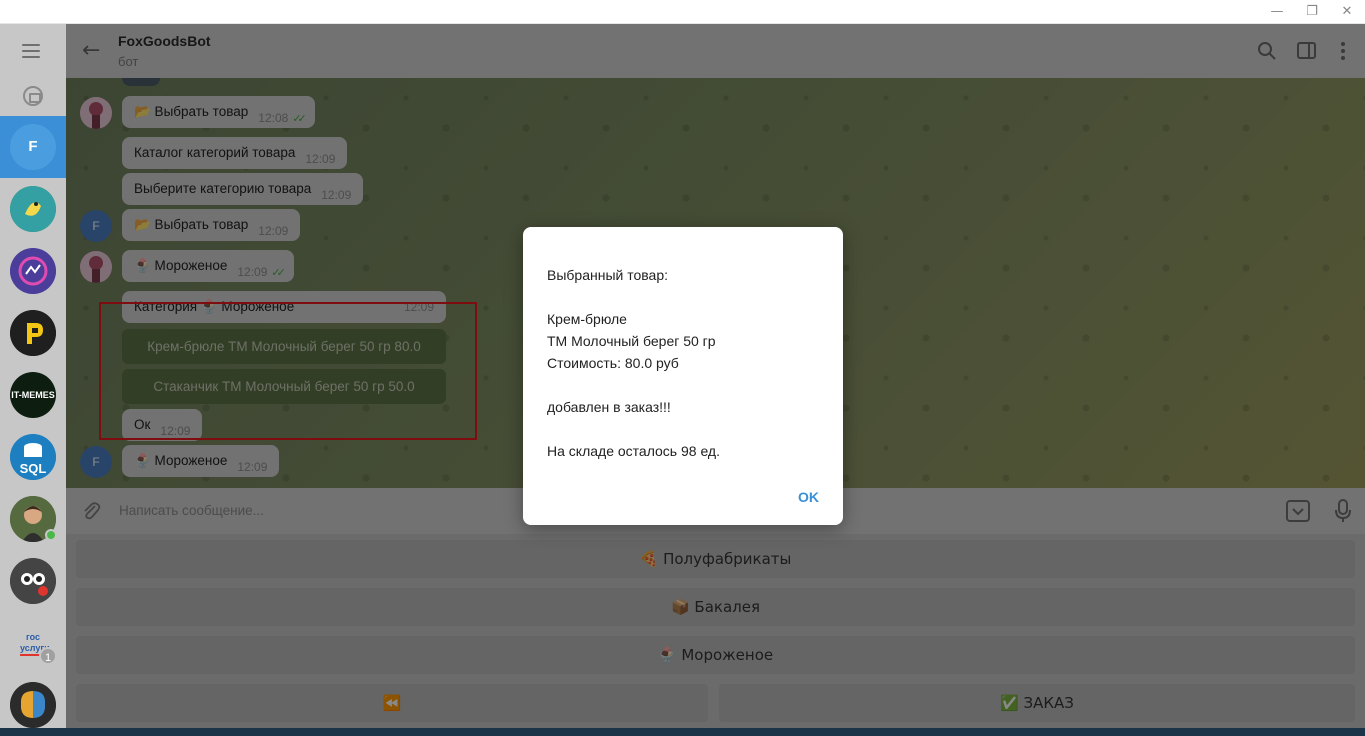 The width and height of the screenshot is (1365, 736). I want to click on unread-badge: 1, so click(48, 656).